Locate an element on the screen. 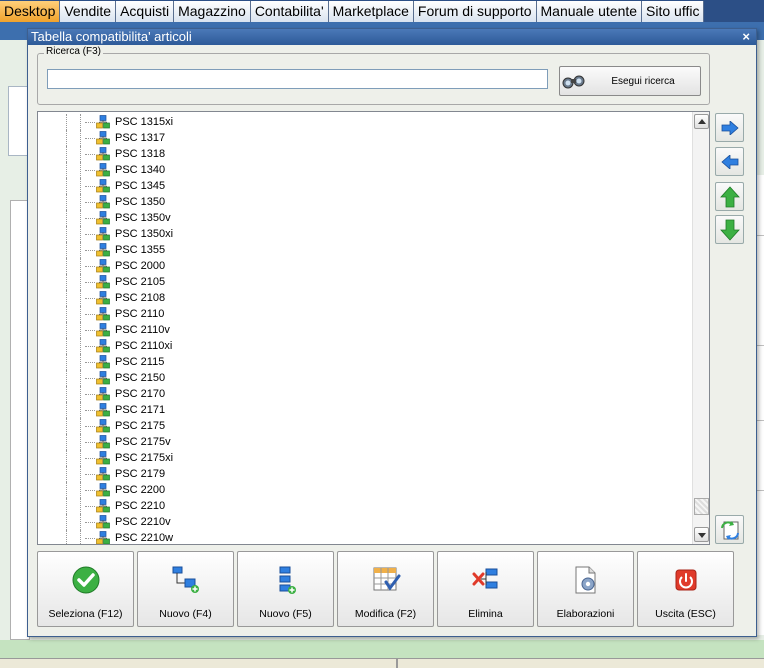 The height and width of the screenshot is (668, 764). tree-item: PSC 2175 is located at coordinates (363, 426).